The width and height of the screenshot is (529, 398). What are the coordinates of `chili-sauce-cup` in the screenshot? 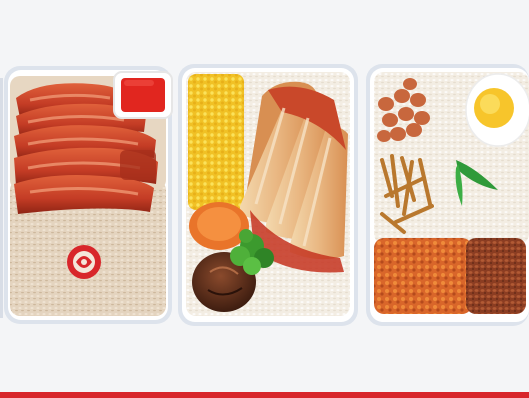 It's located at (143, 95).